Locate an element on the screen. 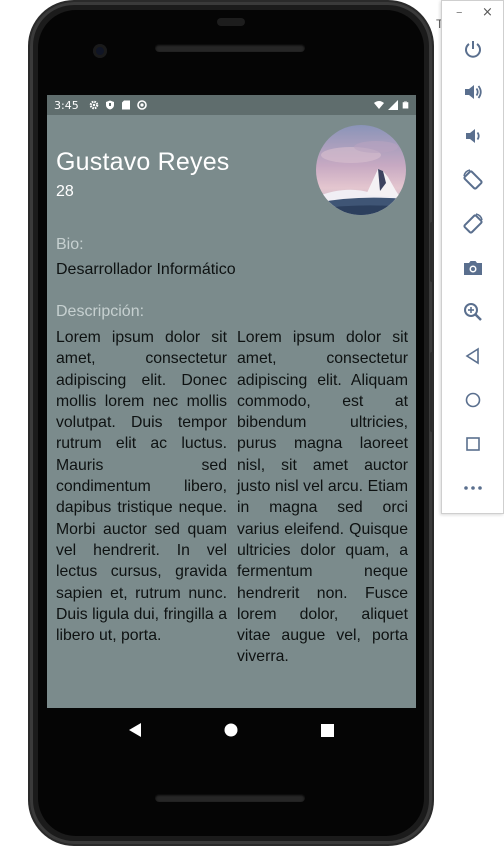 Image resolution: width=504 pixels, height=864 pixels. more-icon is located at coordinates (473, 488).